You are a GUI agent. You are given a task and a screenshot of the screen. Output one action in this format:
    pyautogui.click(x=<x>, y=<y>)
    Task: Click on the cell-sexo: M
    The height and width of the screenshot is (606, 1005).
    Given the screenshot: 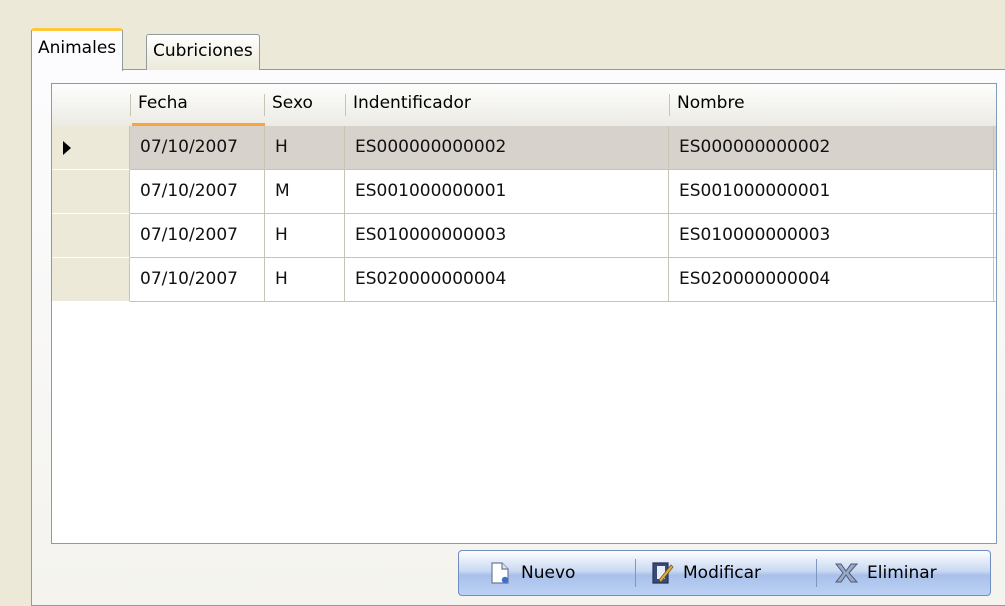 What is the action you would take?
    pyautogui.click(x=305, y=191)
    